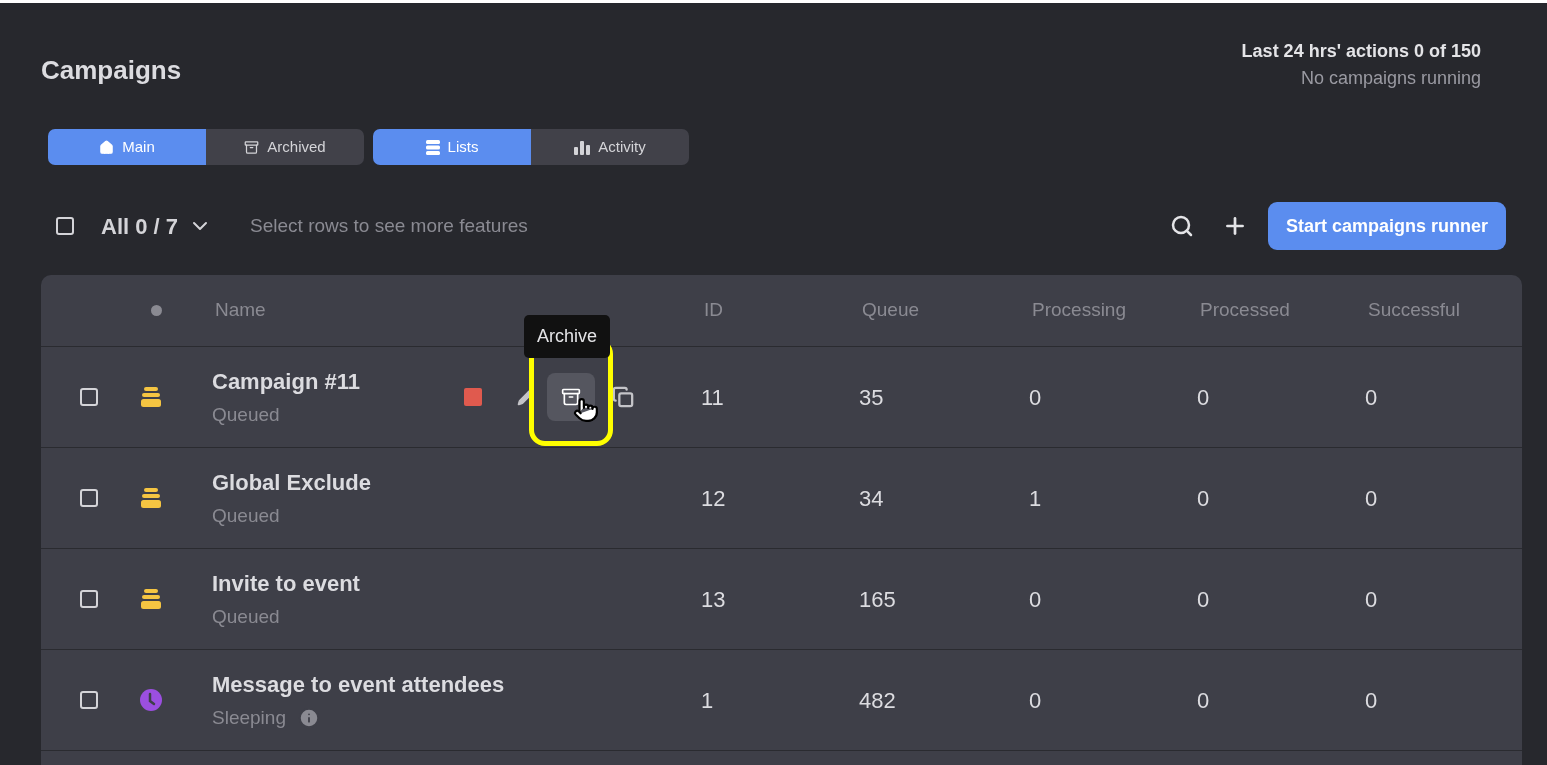  I want to click on selection-hint: Select rows to see more features, so click(389, 225).